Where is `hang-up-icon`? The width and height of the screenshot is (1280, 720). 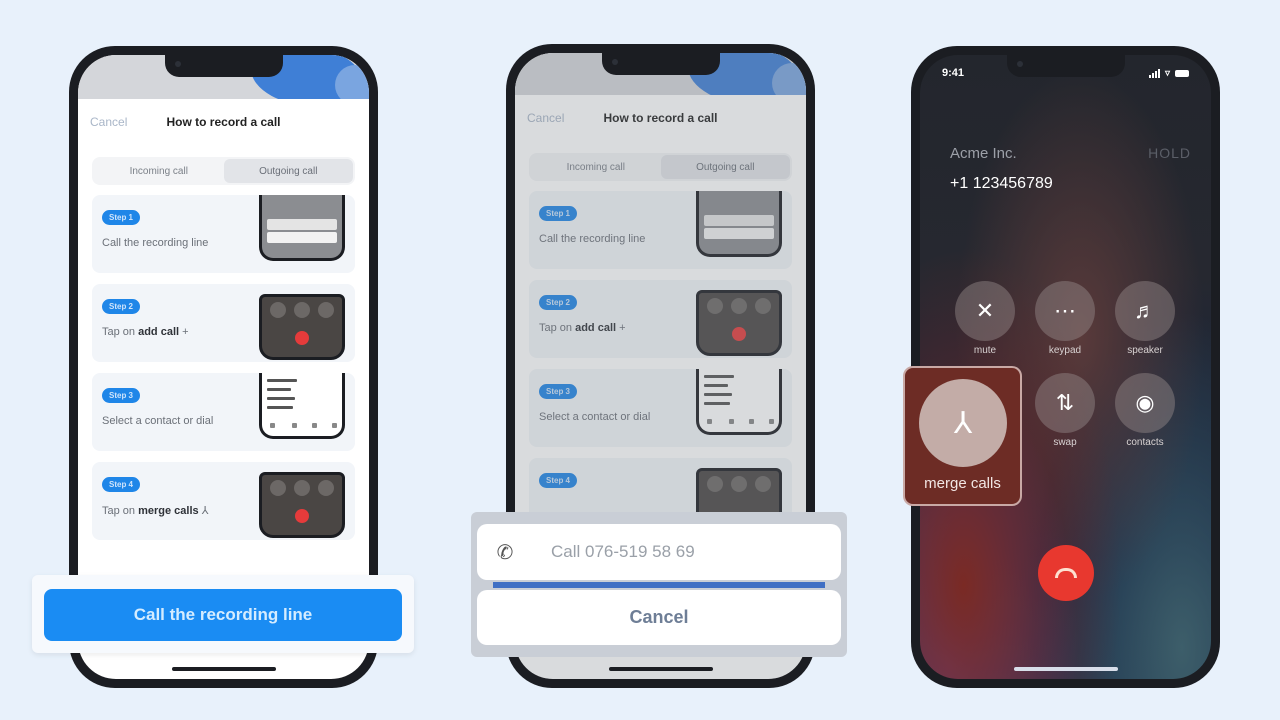 hang-up-icon is located at coordinates (1065, 573).